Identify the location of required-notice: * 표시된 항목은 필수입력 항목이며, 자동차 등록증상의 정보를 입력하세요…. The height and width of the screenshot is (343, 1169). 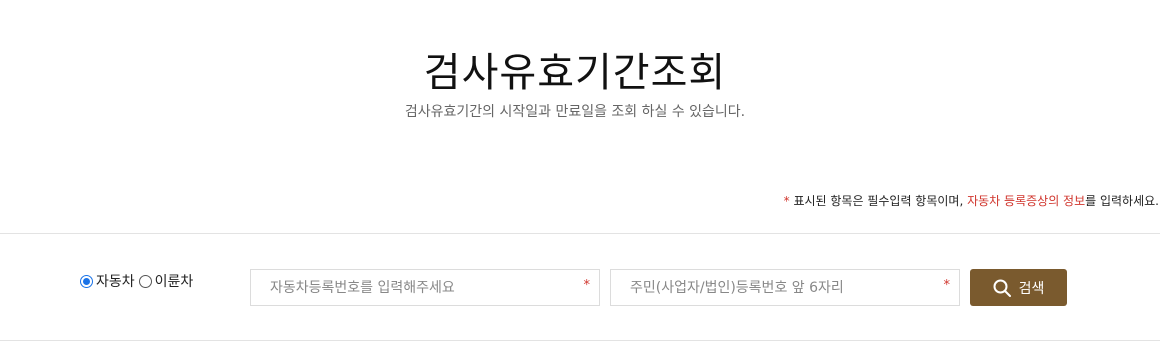
(971, 200).